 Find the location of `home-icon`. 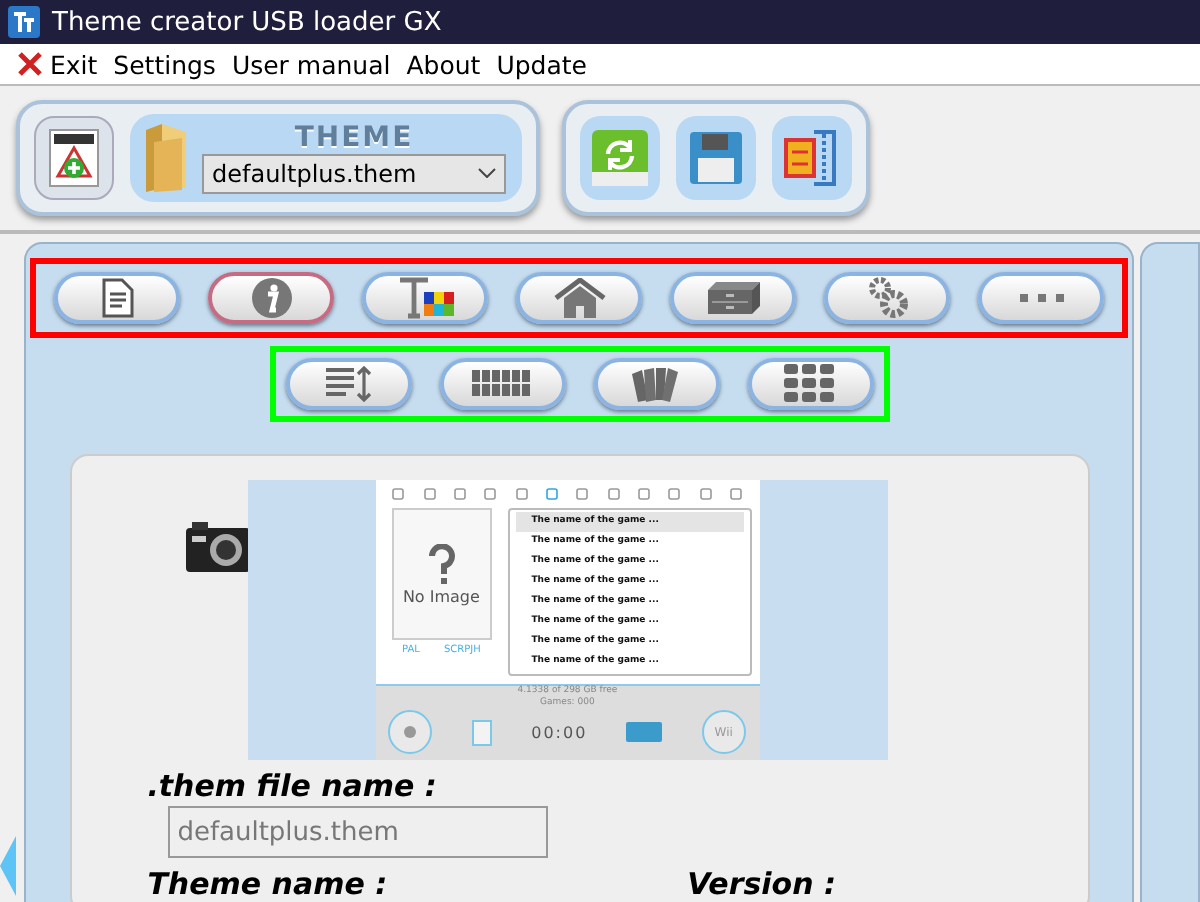

home-icon is located at coordinates (579, 298).